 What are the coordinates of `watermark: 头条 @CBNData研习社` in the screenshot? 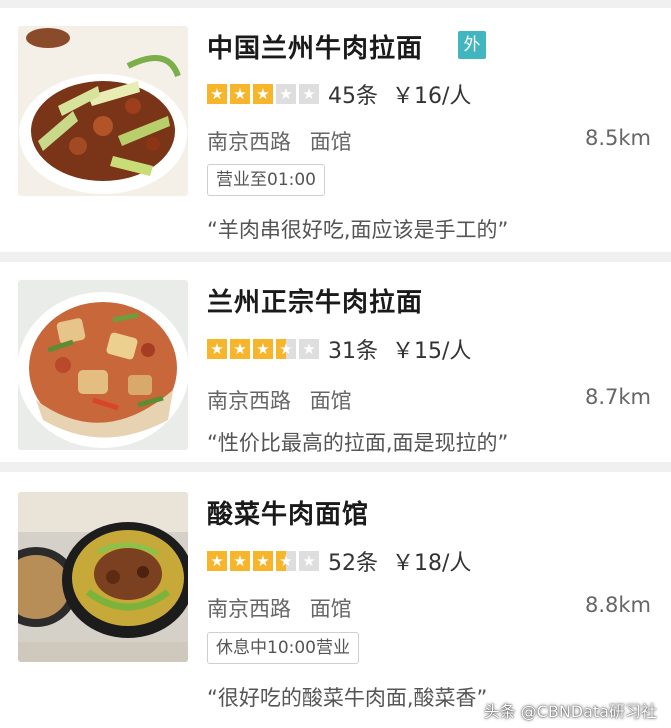 It's located at (570, 710).